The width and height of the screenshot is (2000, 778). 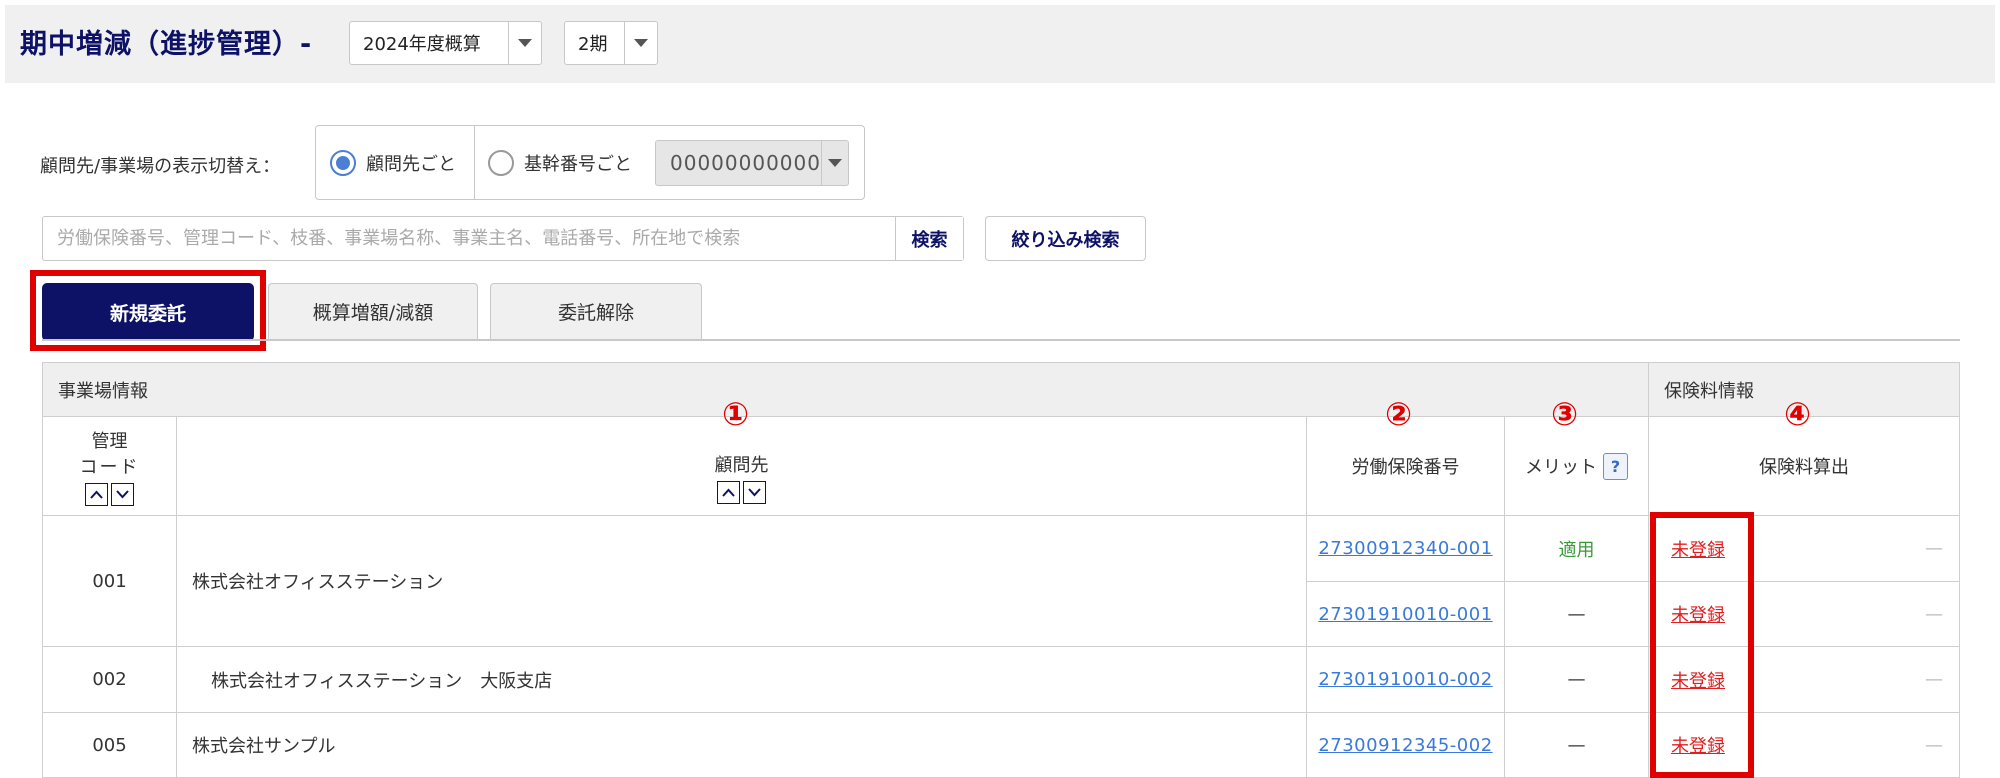 I want to click on radio-base-number-label: 基幹番号ごと, so click(x=578, y=164).